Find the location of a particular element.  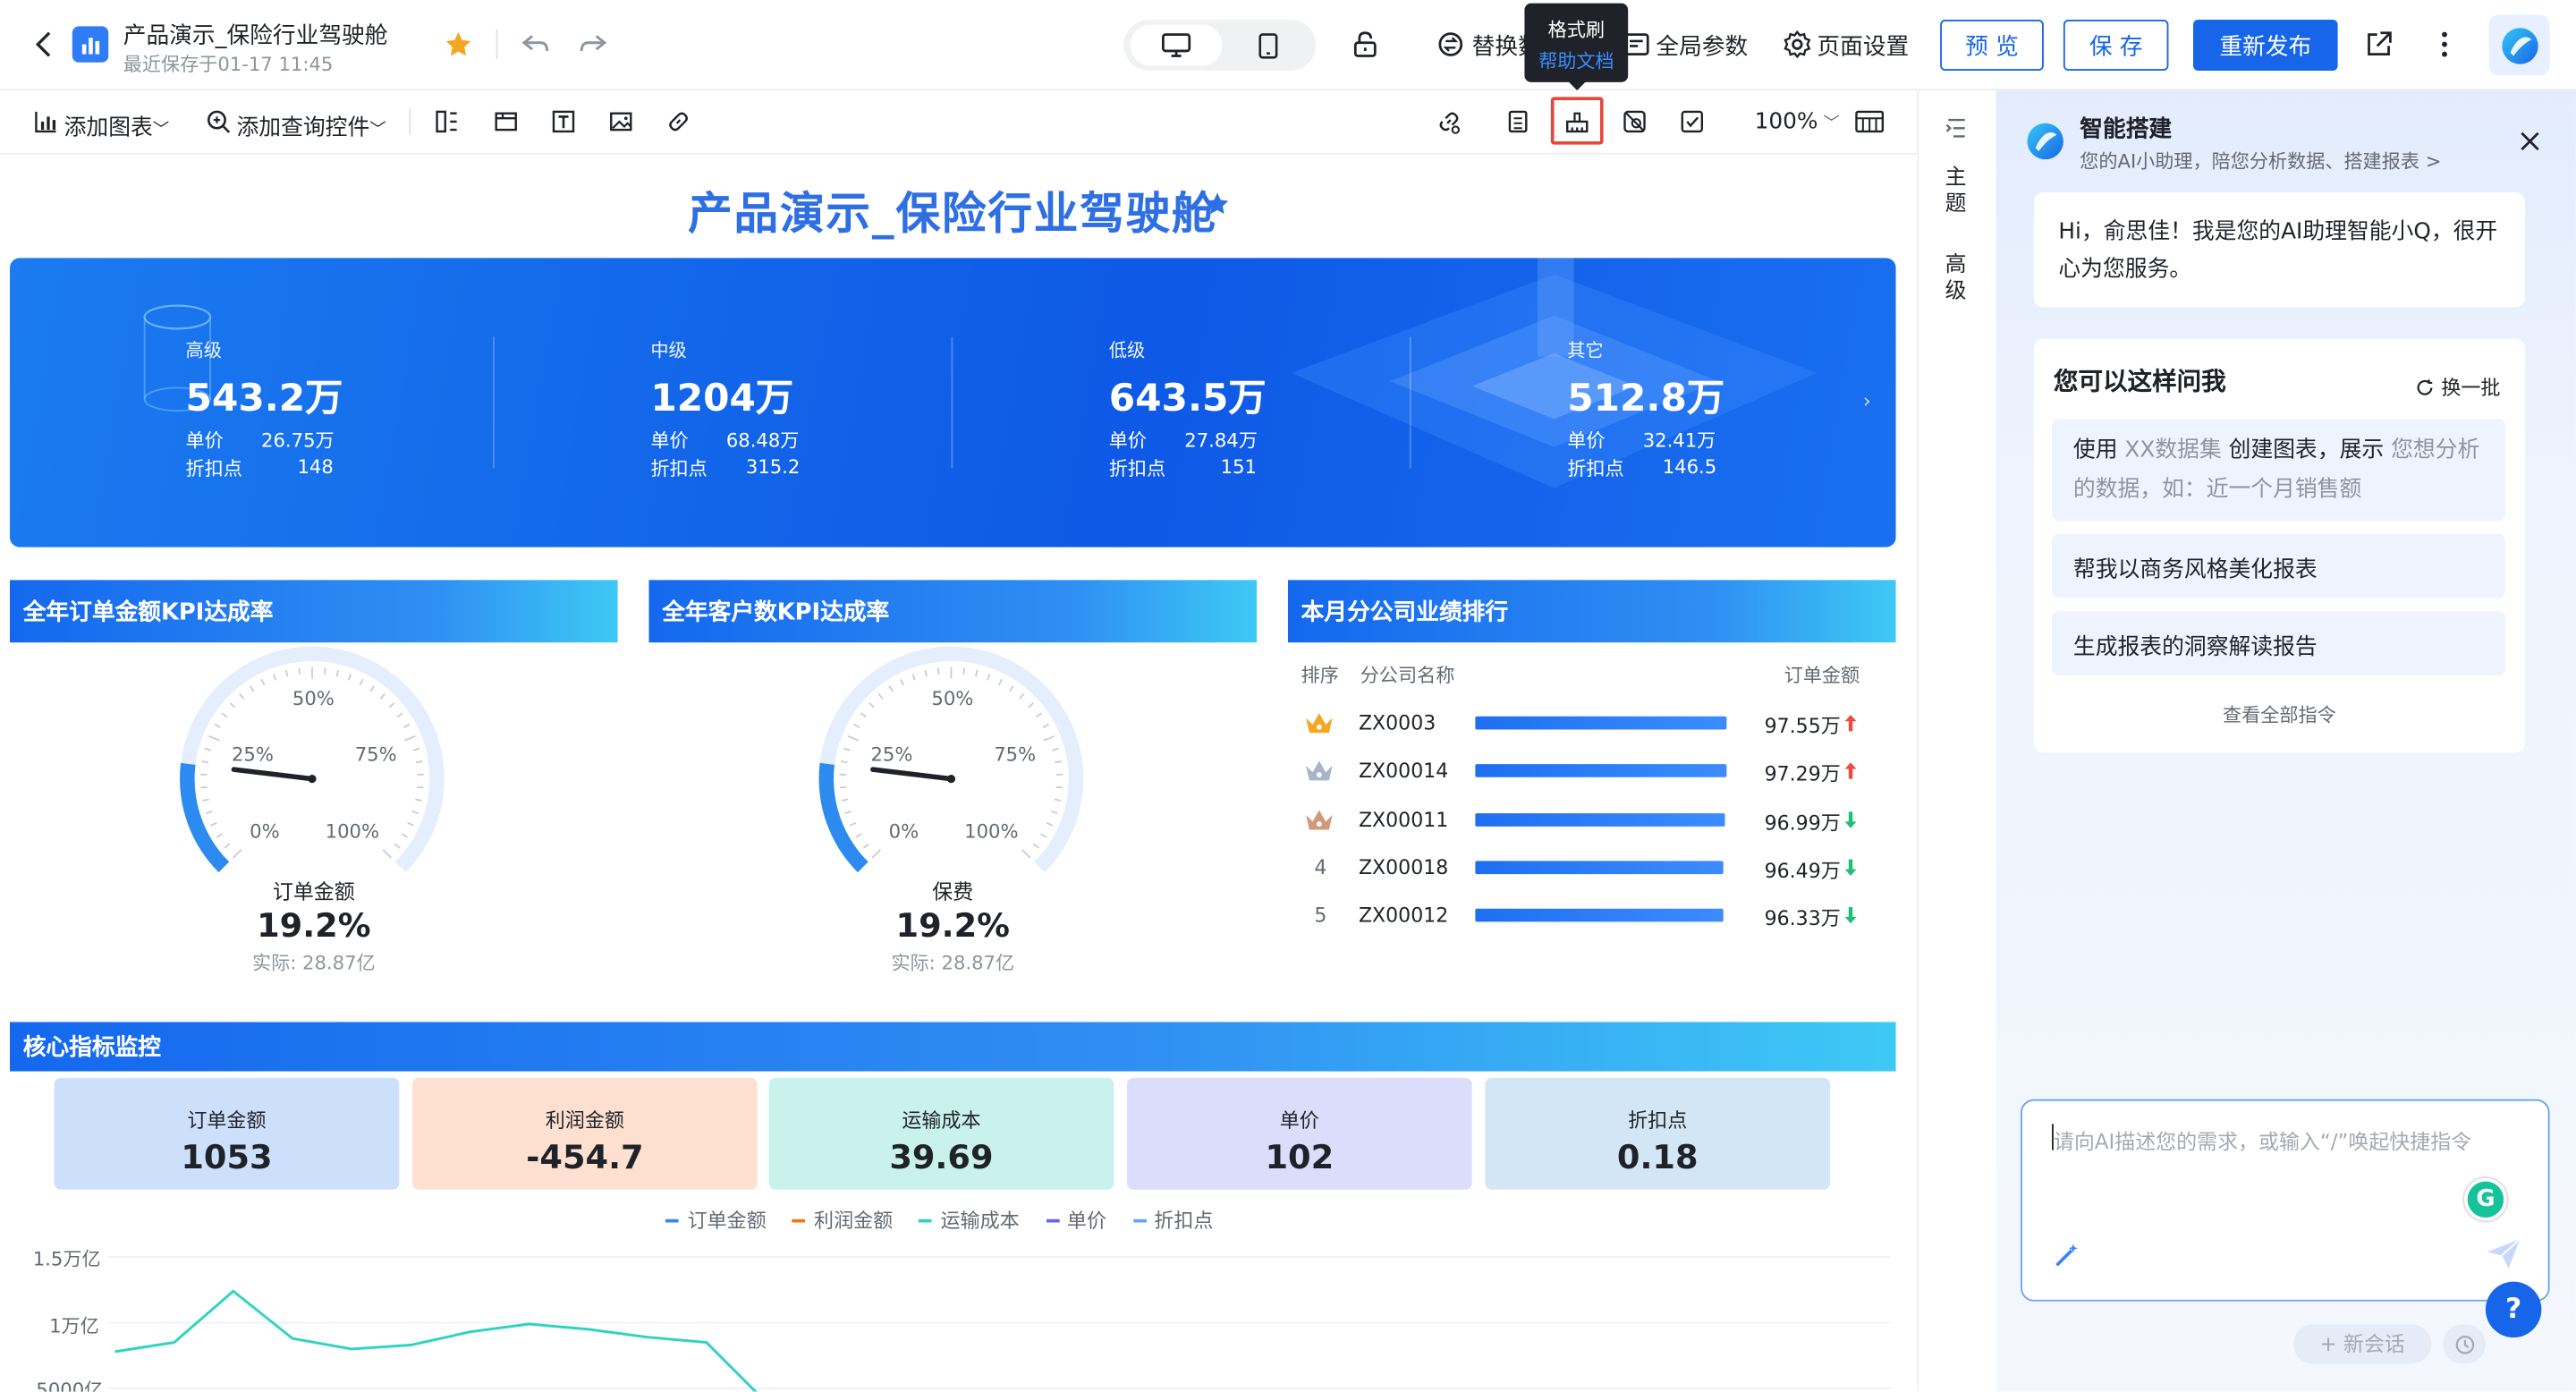

ranking-row: ZX00014 97.29万 is located at coordinates (1585, 771).